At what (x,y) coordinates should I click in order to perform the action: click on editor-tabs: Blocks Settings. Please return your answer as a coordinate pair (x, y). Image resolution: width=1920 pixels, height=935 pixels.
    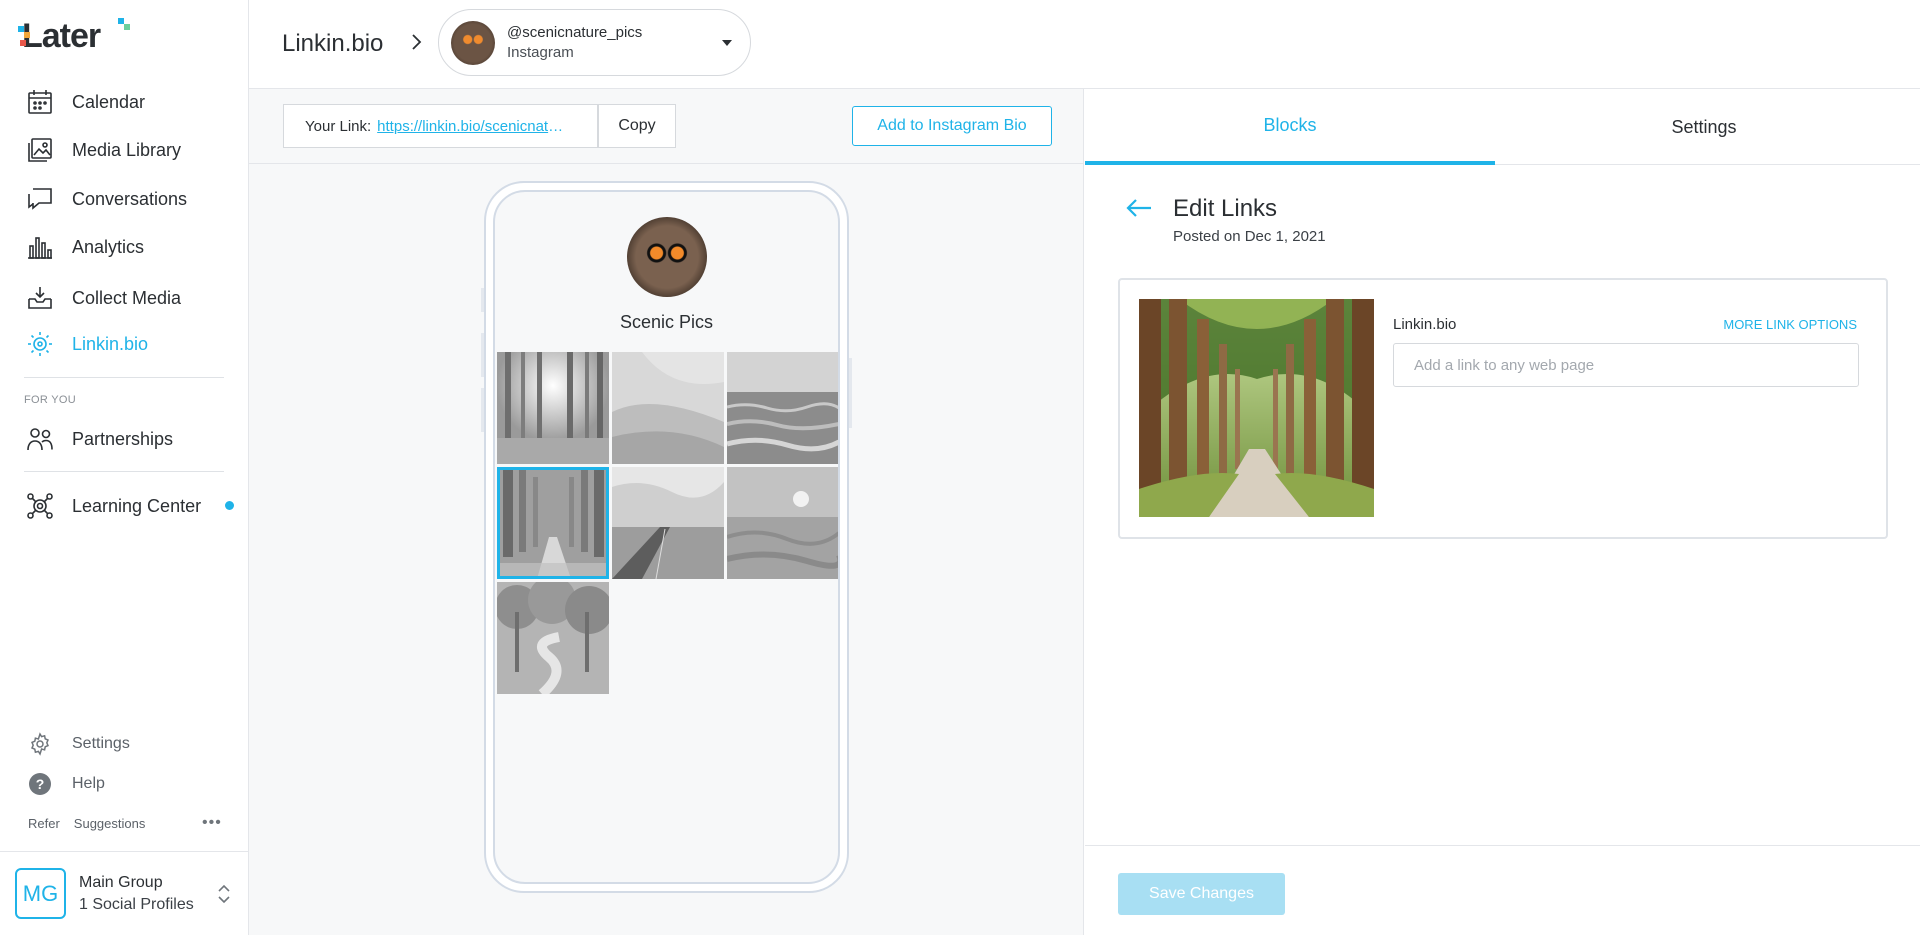
    Looking at the image, I should click on (1502, 127).